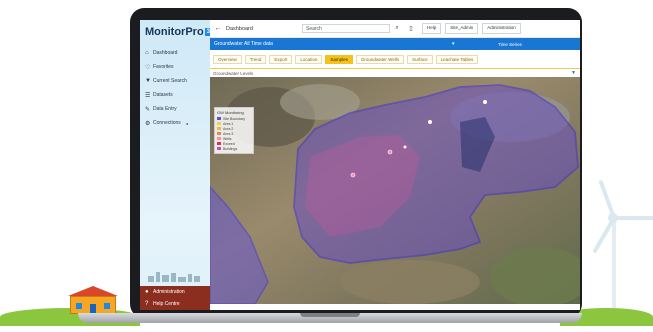  I want to click on breadcrumb: Groundwater Levels ▼, so click(395, 72).